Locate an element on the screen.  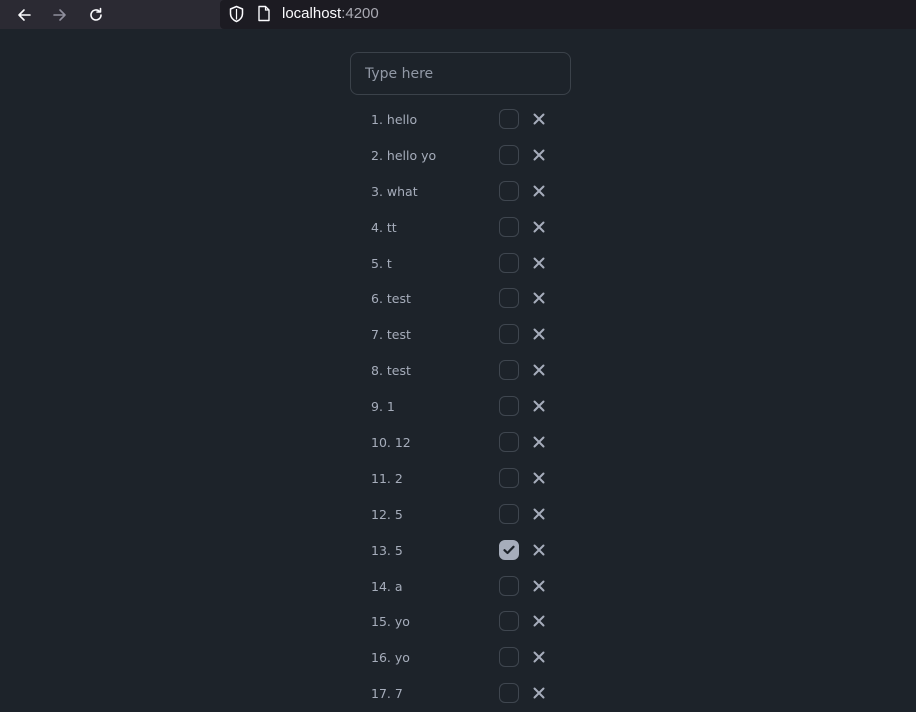
browser-toolbar: localhost:4200 is located at coordinates (458, 14).